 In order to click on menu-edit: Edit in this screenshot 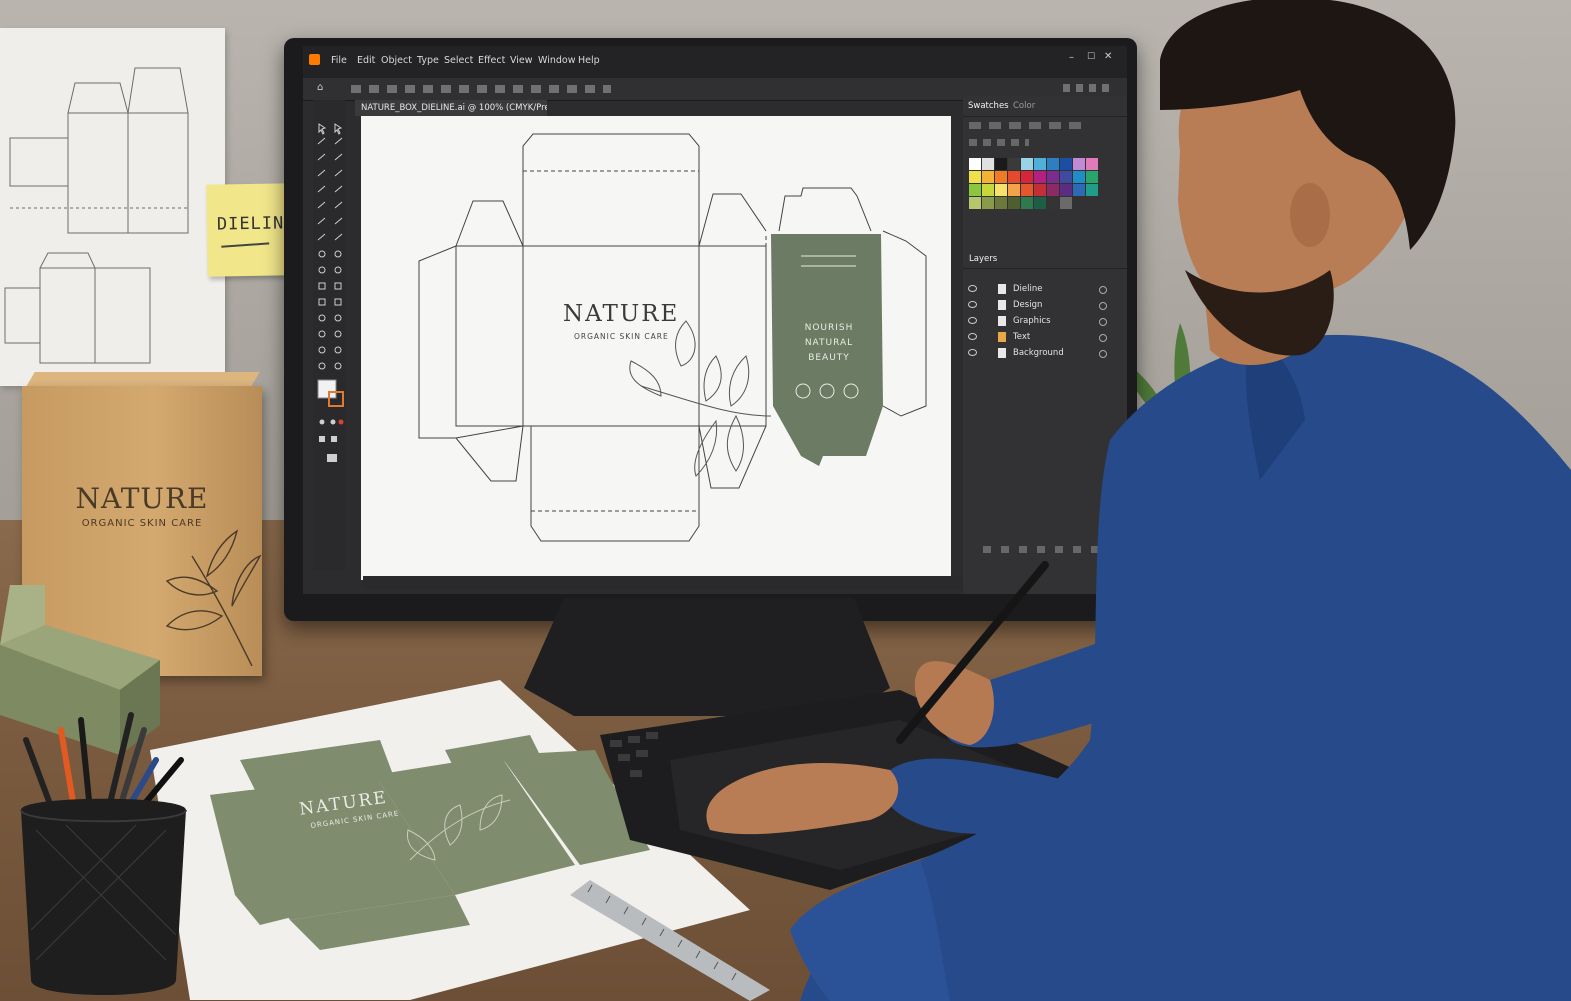, I will do `click(366, 60)`.